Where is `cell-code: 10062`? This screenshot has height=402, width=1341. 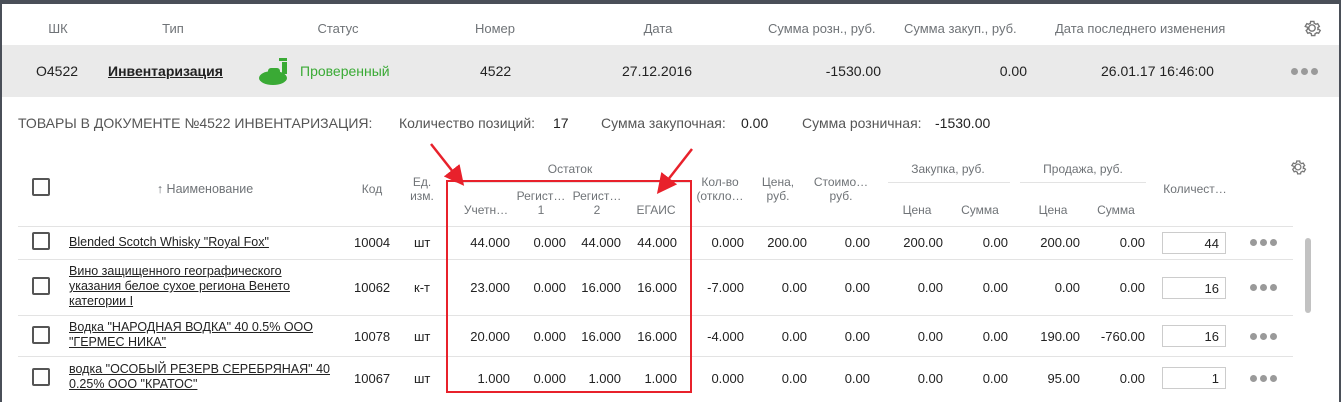
cell-code: 10062 is located at coordinates (372, 287).